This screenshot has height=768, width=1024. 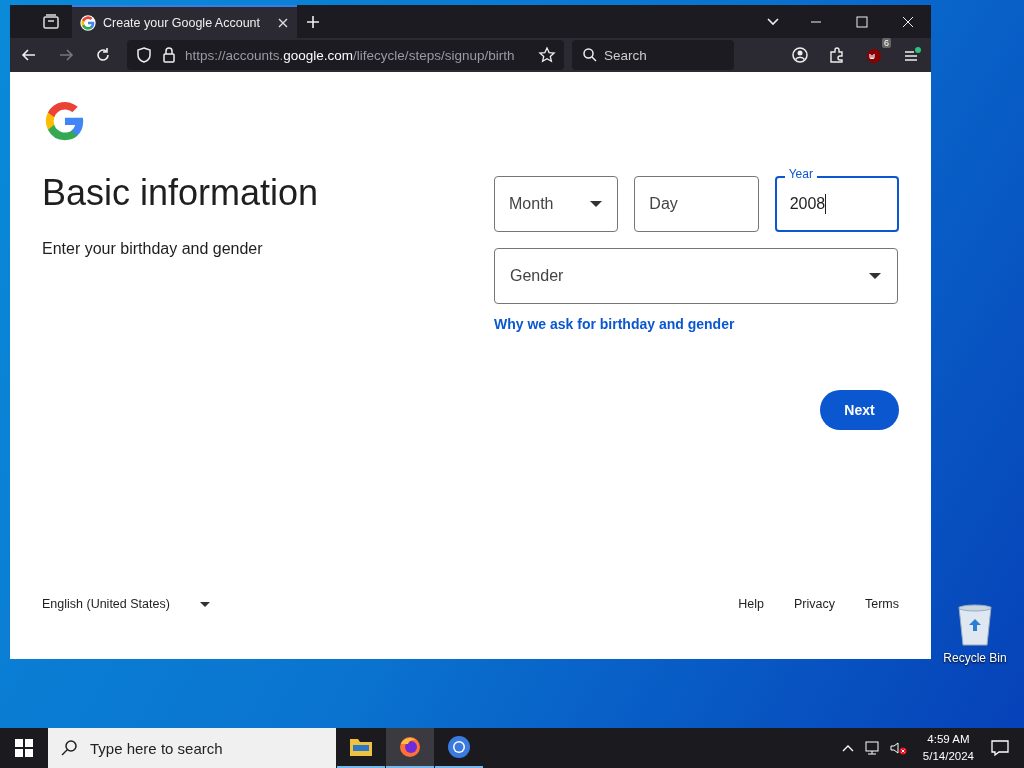 What do you see at coordinates (614, 324) in the screenshot?
I see `birthday-info-link: Why we ask for birthday and gender` at bounding box center [614, 324].